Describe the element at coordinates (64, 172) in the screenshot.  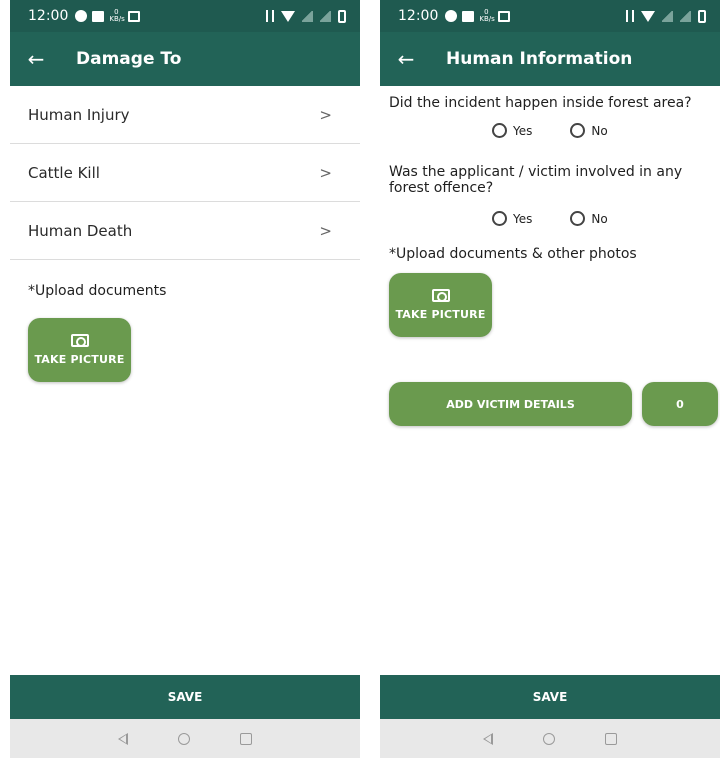
I see `list-item-label: Cattle Kill` at that location.